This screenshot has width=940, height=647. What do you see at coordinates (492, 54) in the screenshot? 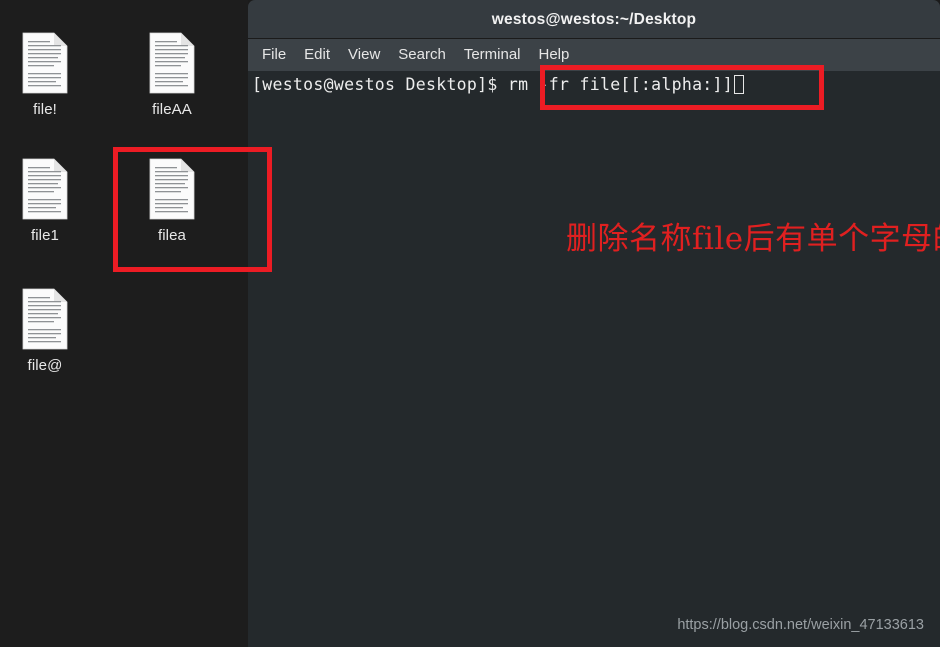
I see `menu-item-terminal: Terminal` at bounding box center [492, 54].